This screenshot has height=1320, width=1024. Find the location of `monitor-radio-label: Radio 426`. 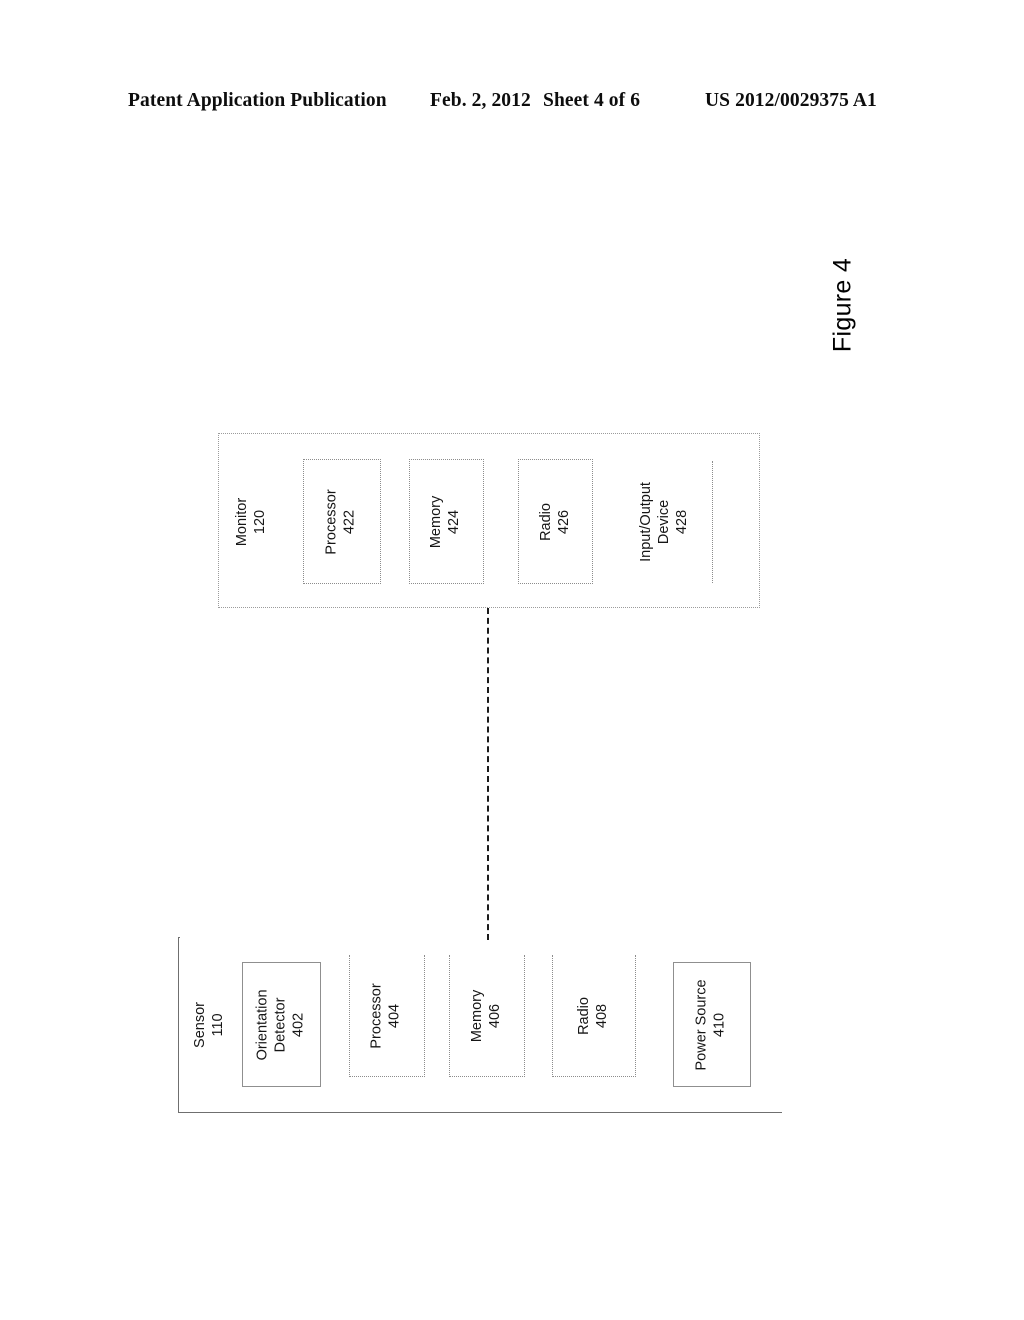

monitor-radio-label: Radio 426 is located at coordinates (555, 521).